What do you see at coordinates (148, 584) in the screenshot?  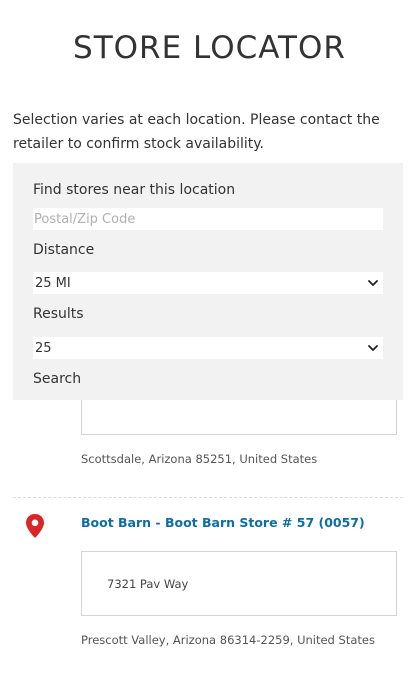 I see `result-address-line: 7321 Pav Way` at bounding box center [148, 584].